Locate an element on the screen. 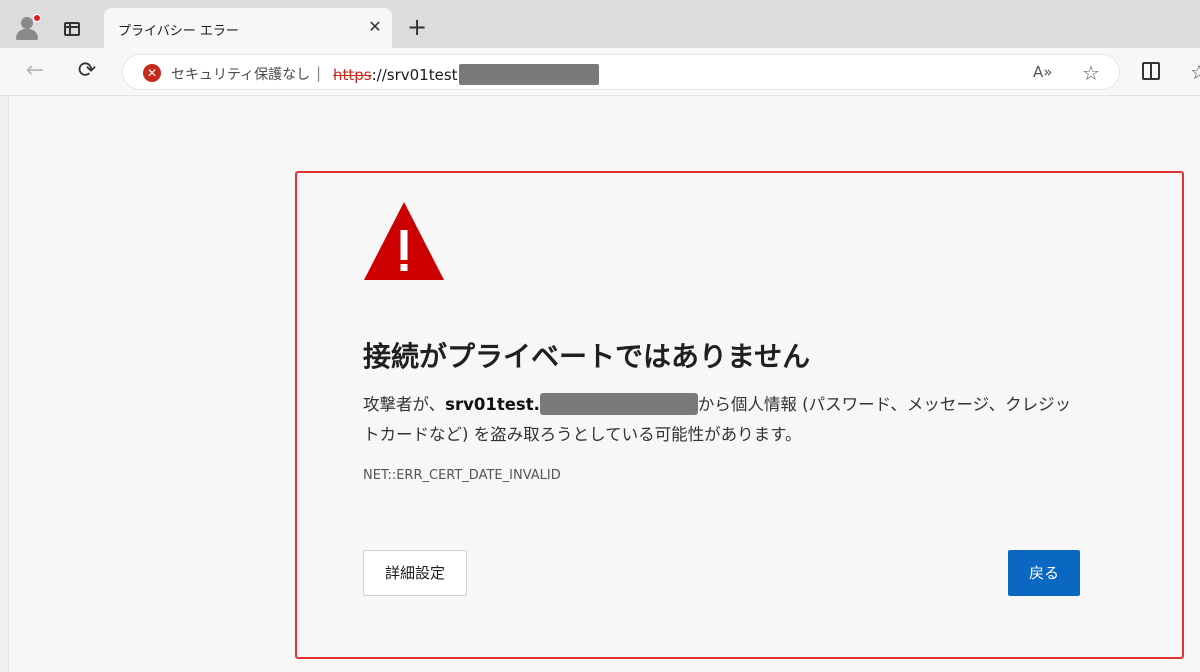 The width and height of the screenshot is (1200, 672). profile-avatar is located at coordinates (27, 27).